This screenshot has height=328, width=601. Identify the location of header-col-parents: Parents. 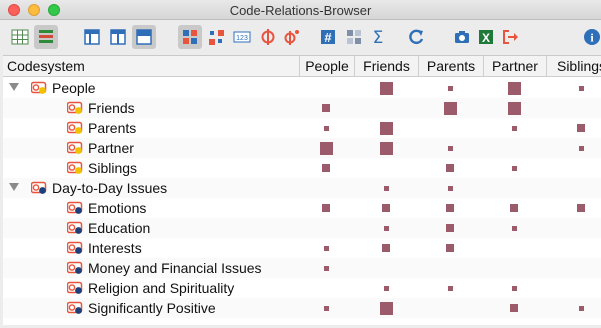
(450, 66).